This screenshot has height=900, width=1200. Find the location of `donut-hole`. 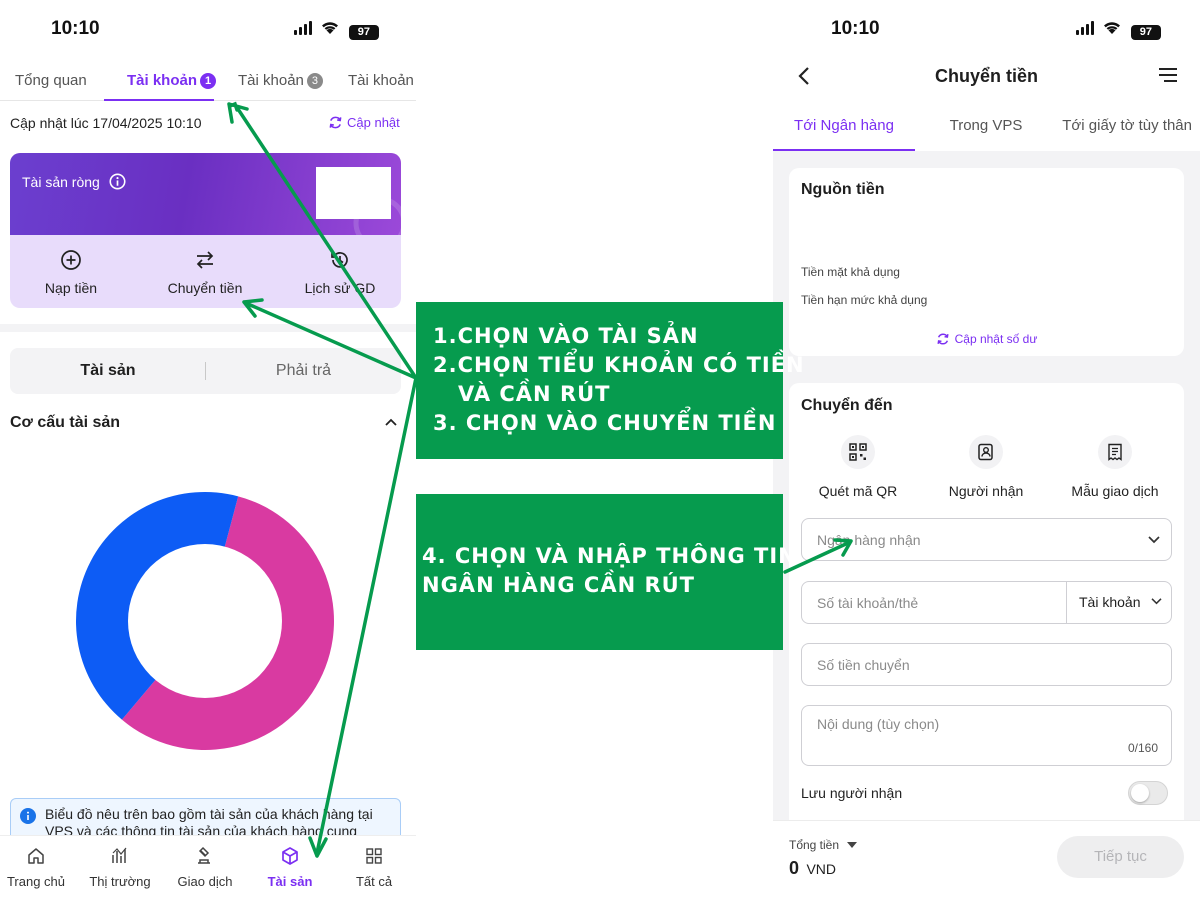

donut-hole is located at coordinates (205, 621).